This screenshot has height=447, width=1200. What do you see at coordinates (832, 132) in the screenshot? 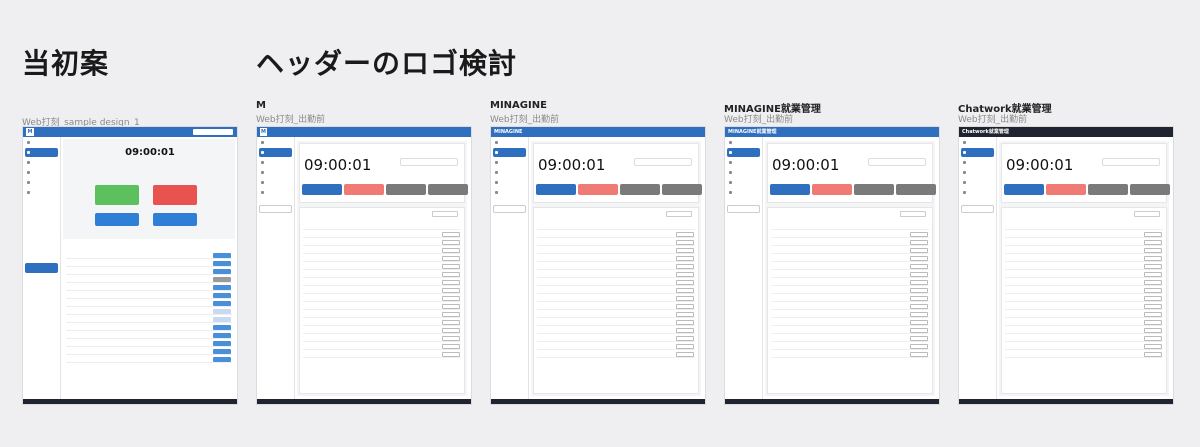
I see `mockup-header: MINAGINE就業管理` at bounding box center [832, 132].